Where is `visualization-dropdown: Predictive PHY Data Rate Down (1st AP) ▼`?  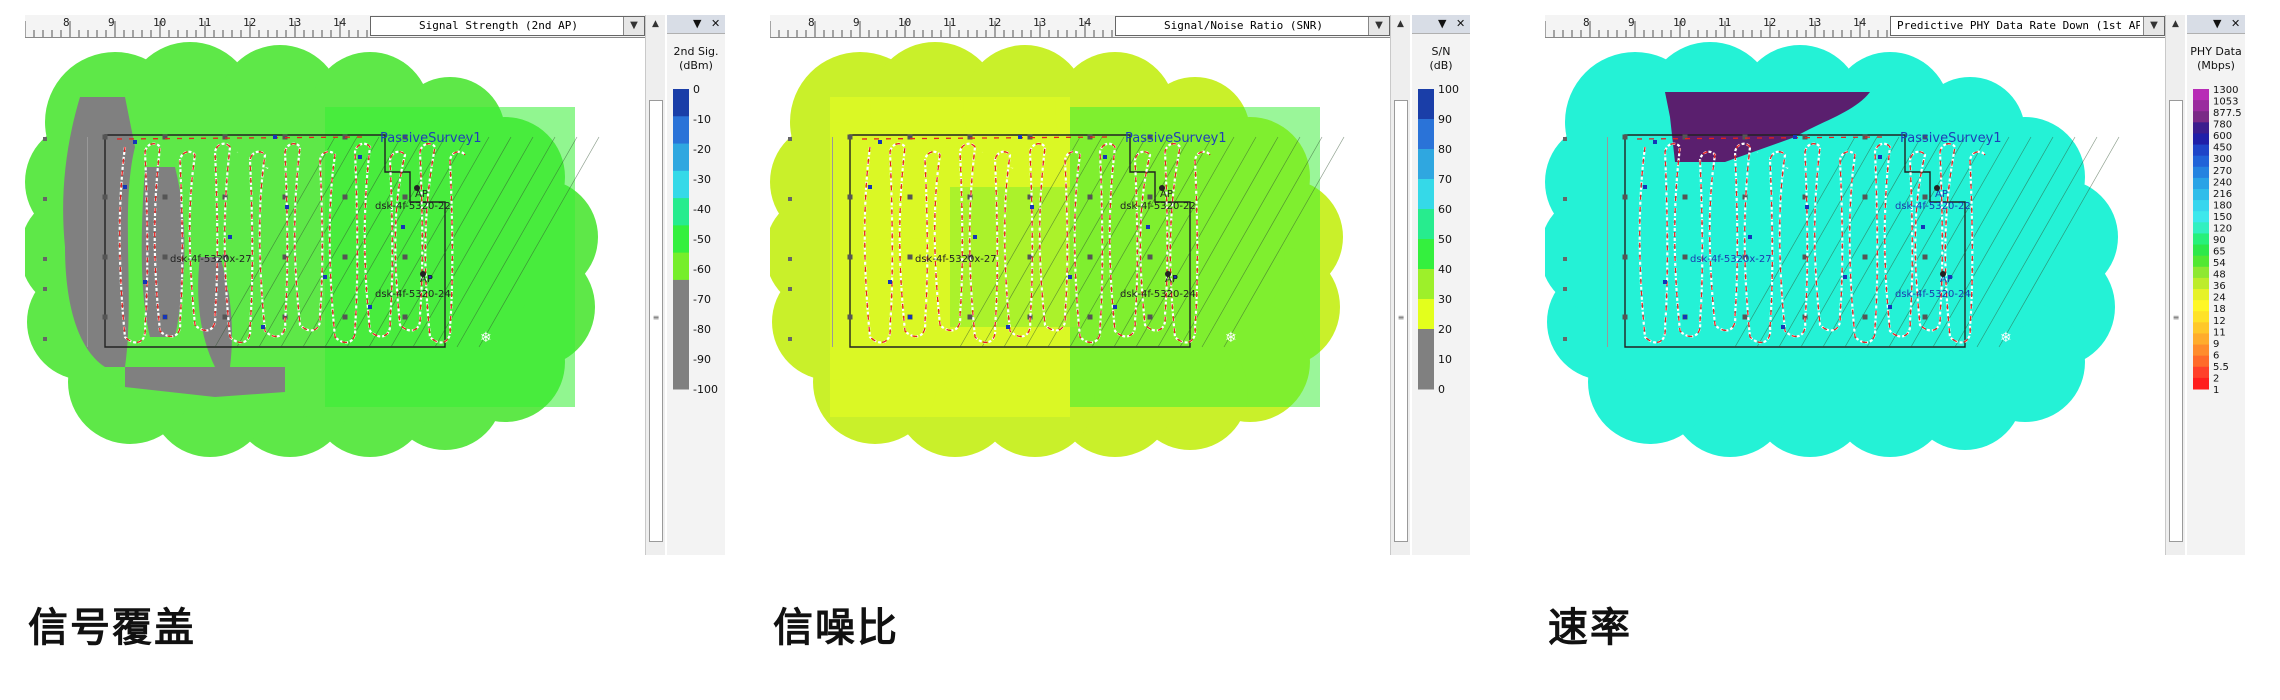
visualization-dropdown: Predictive PHY Data Rate Down (1st AP) ▼ is located at coordinates (2027, 26).